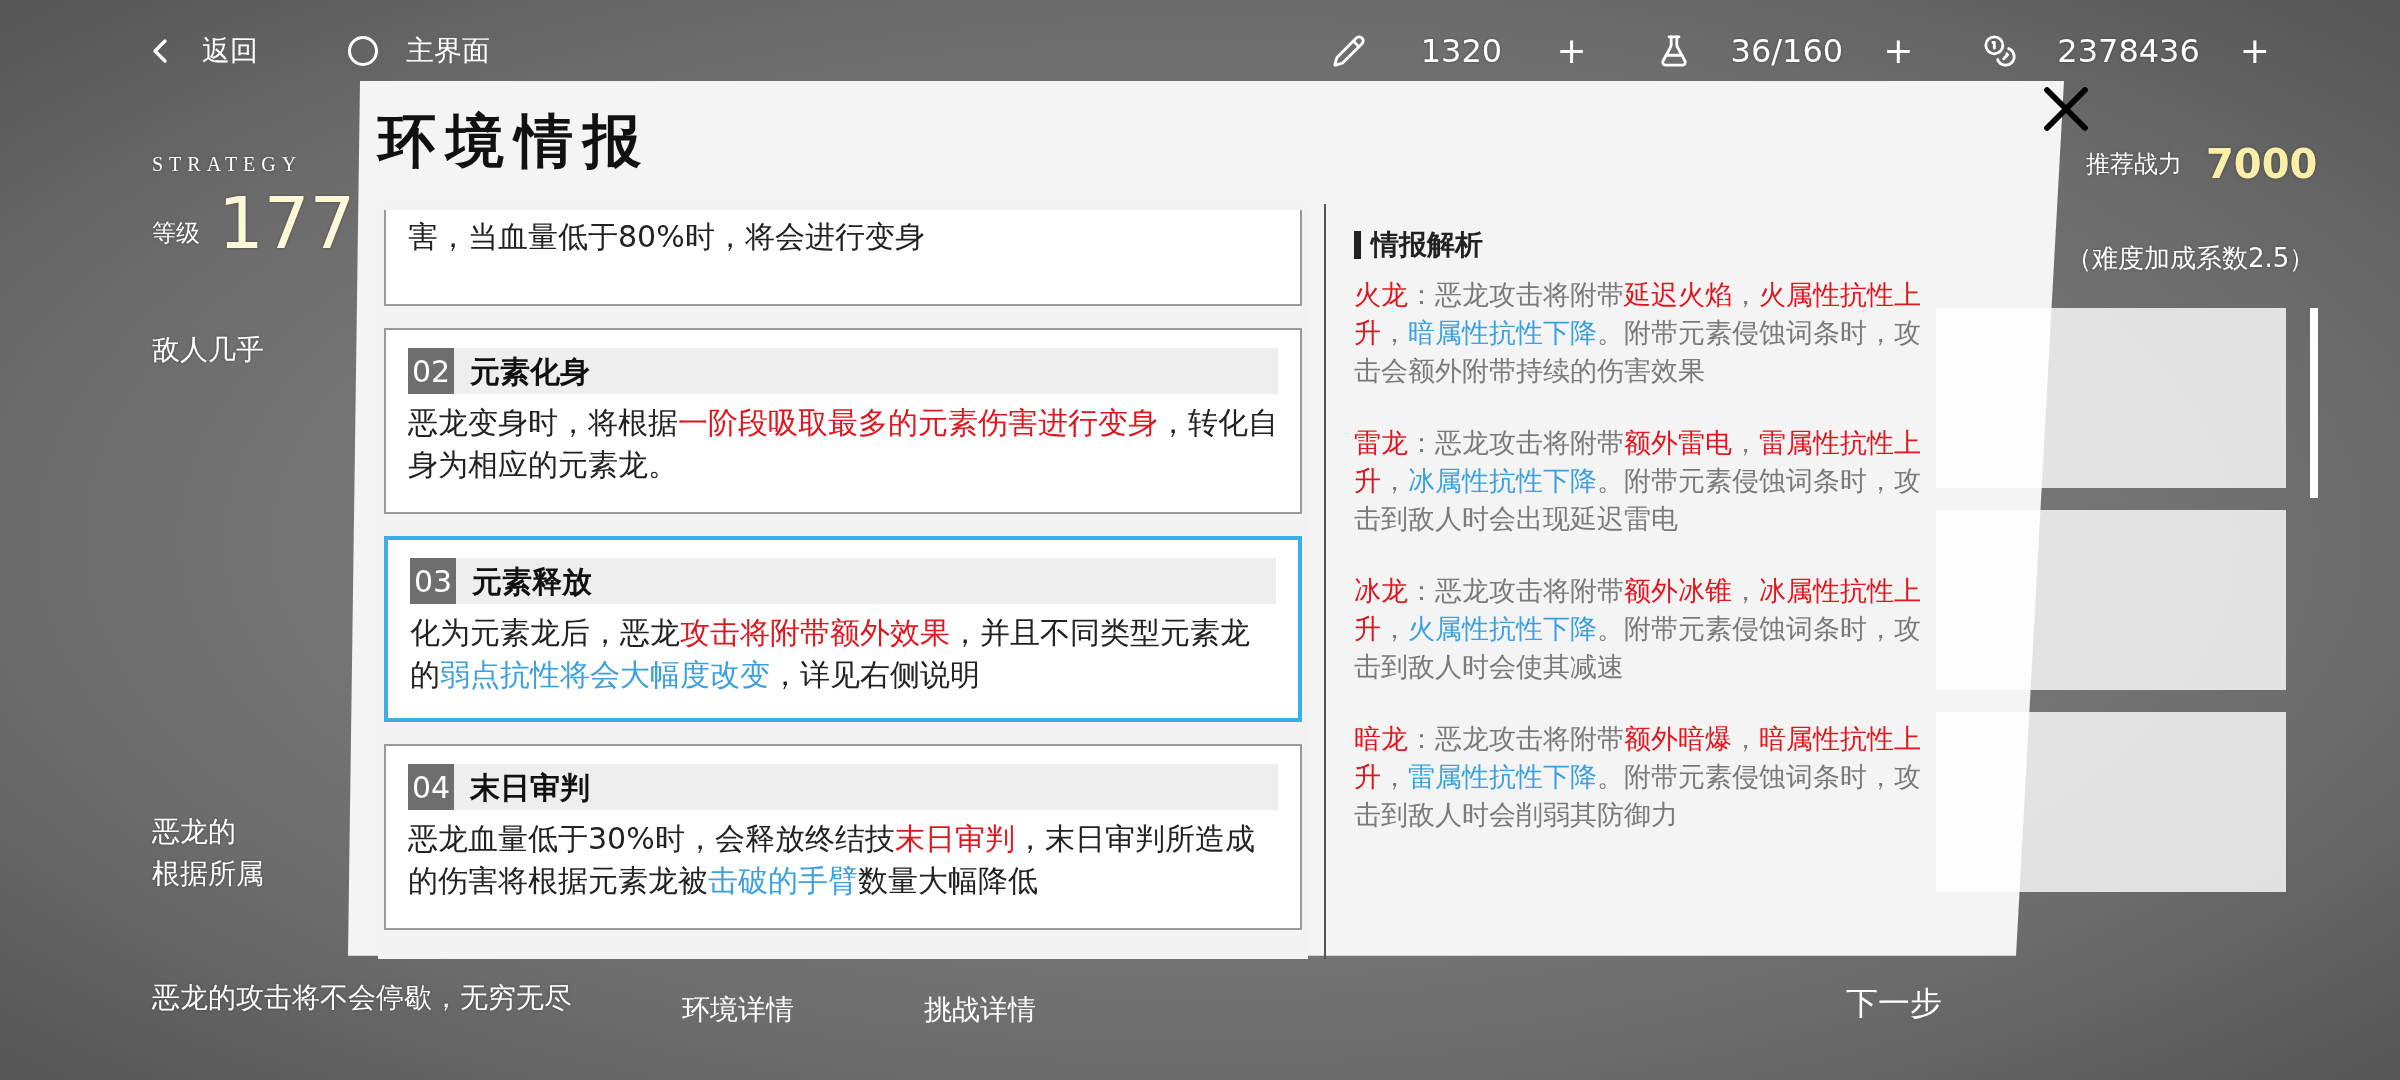  What do you see at coordinates (1894, 1003) in the screenshot?
I see `next-button: 下一步` at bounding box center [1894, 1003].